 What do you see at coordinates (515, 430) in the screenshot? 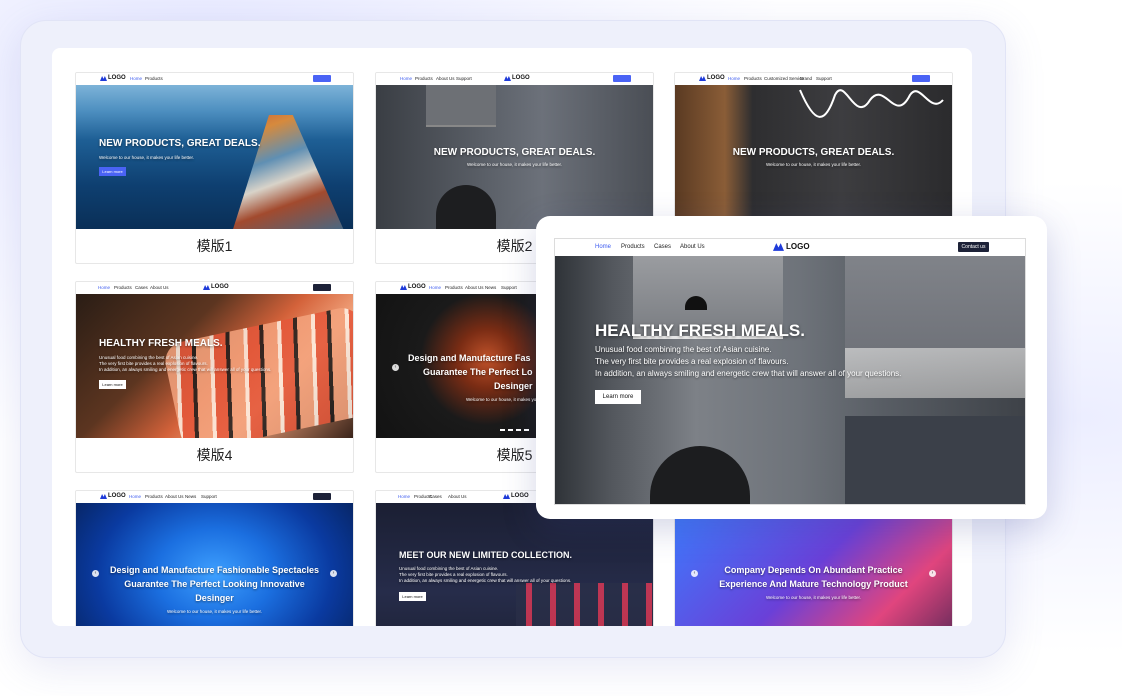
I see `slide-indicators` at bounding box center [515, 430].